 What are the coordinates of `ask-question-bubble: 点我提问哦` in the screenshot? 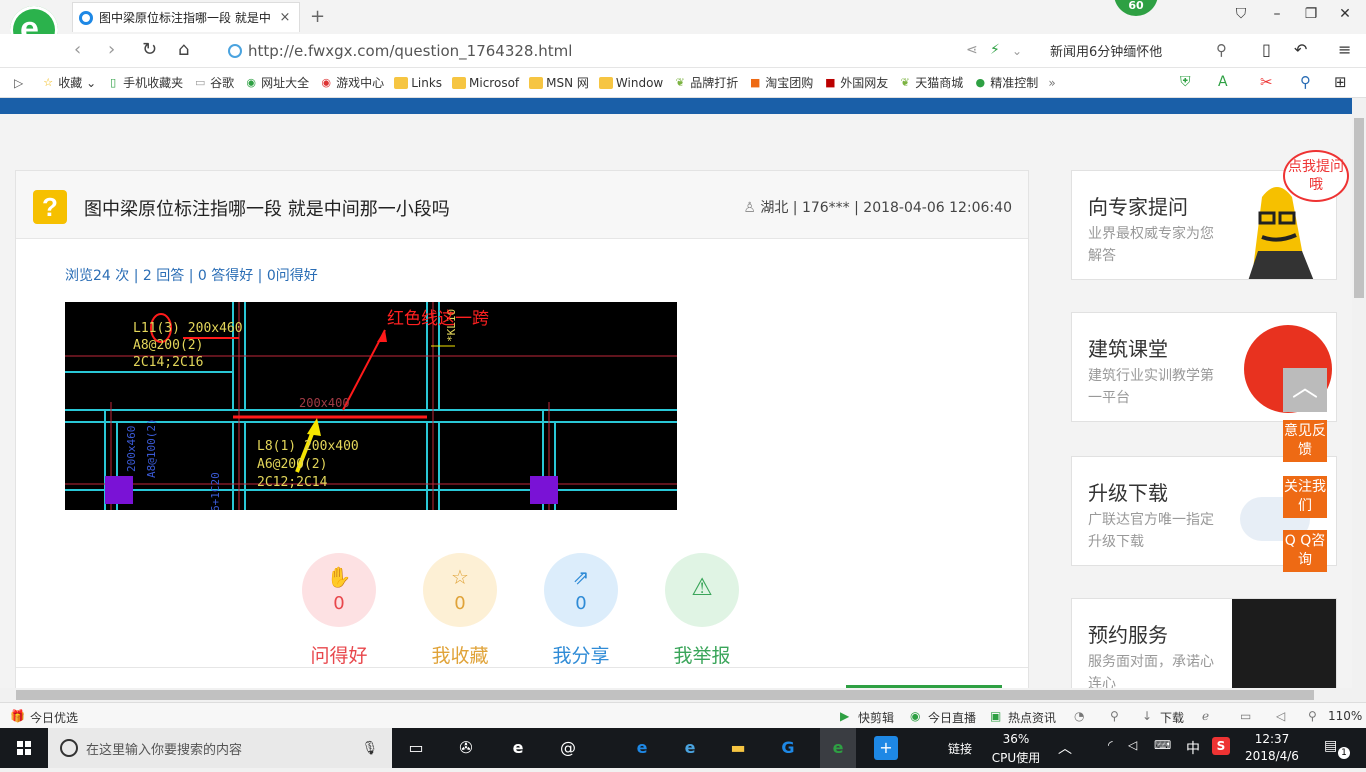 It's located at (1316, 176).